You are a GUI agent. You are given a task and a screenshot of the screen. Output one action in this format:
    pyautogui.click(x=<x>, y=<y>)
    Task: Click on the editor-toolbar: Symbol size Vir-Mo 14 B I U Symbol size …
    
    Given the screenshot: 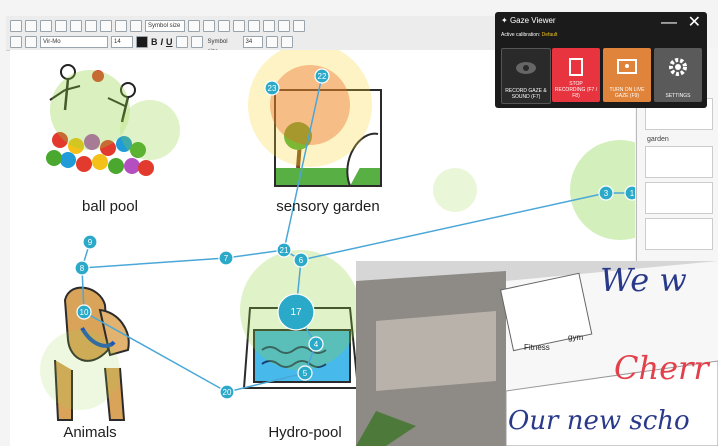 What is the action you would take?
    pyautogui.click(x=251, y=35)
    